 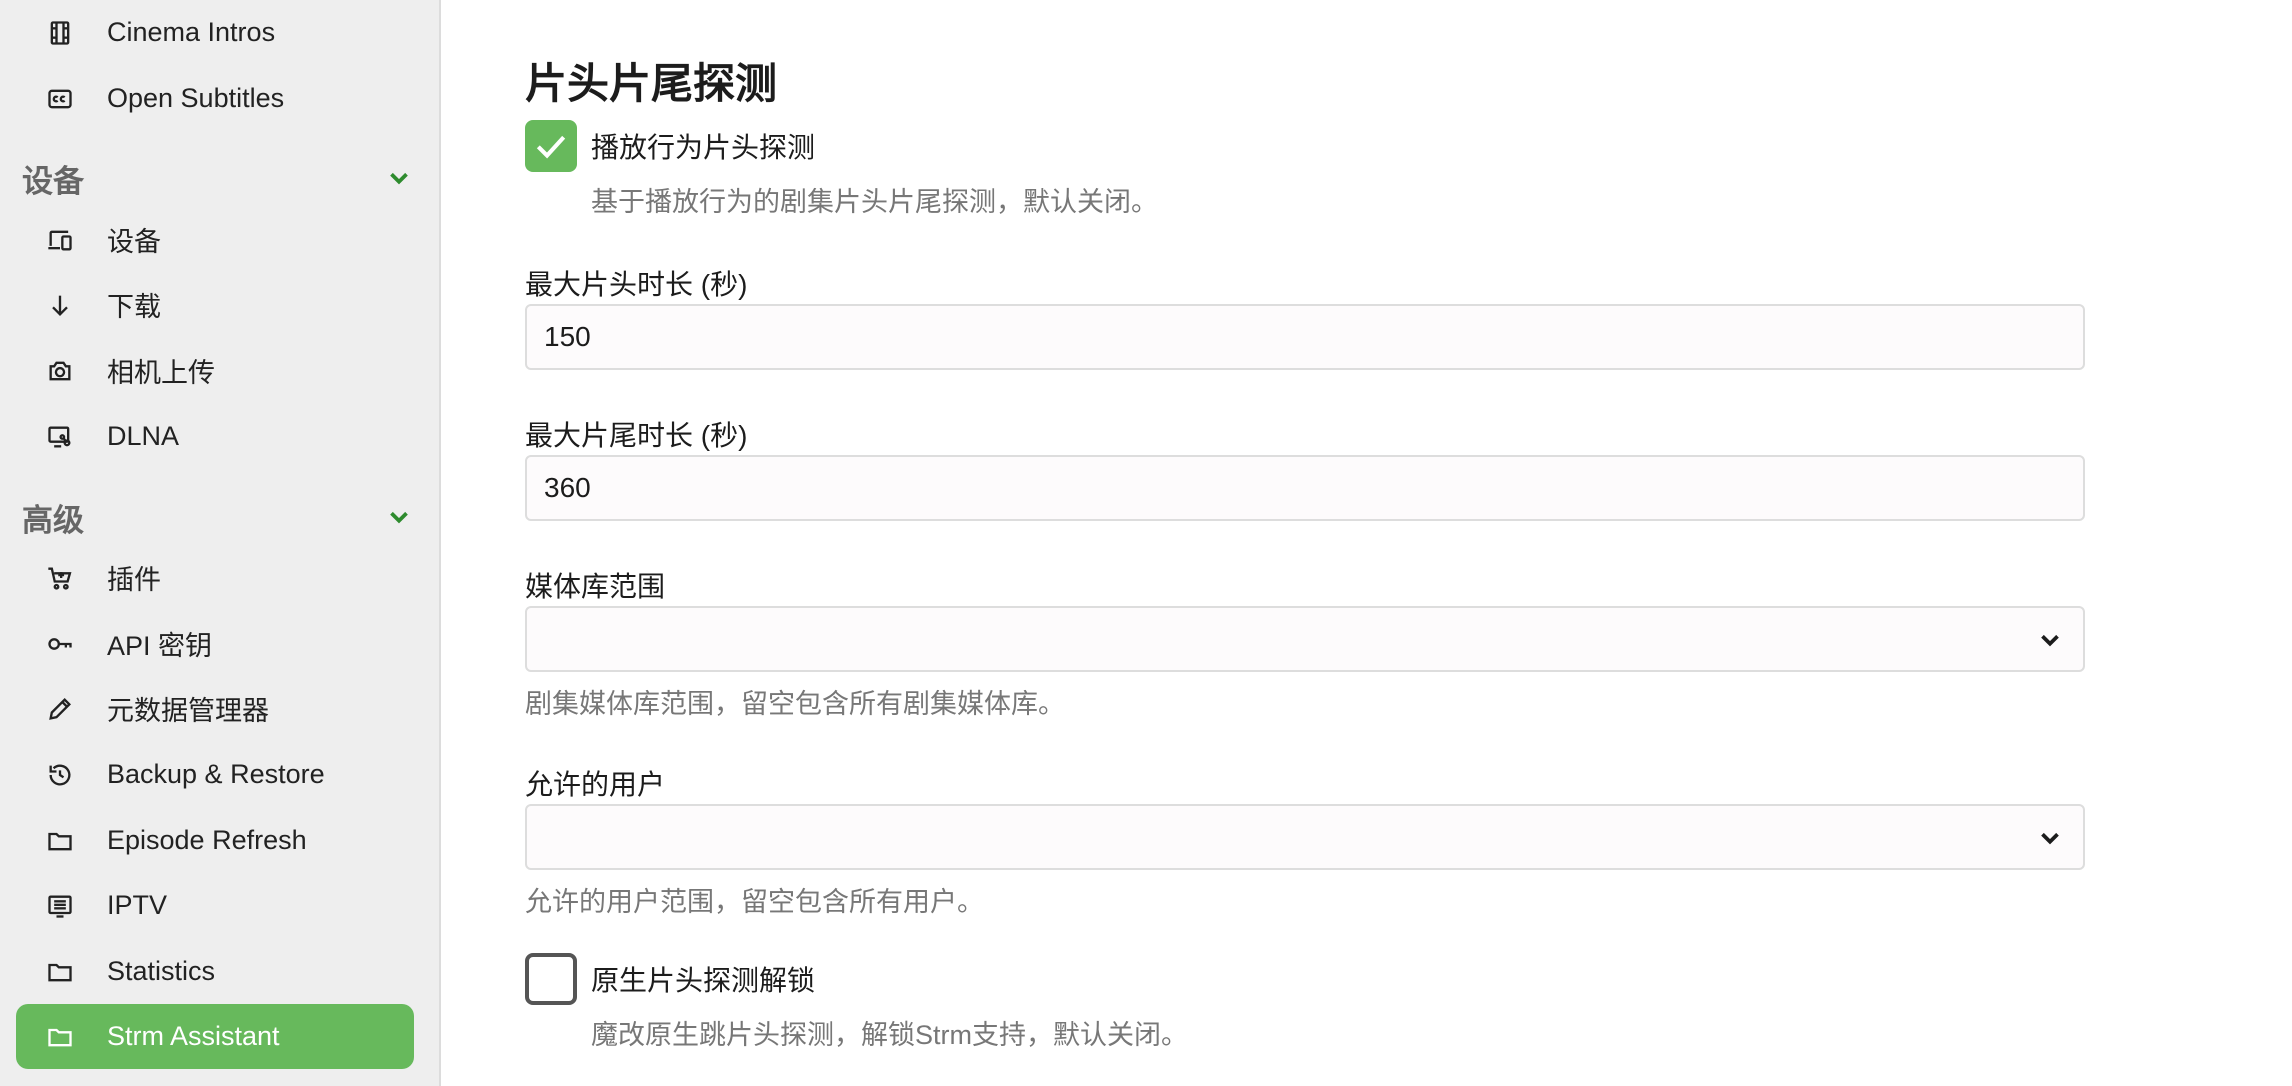 I want to click on sidebar-item-backup-restore: Backup & Restore, so click(x=215, y=774).